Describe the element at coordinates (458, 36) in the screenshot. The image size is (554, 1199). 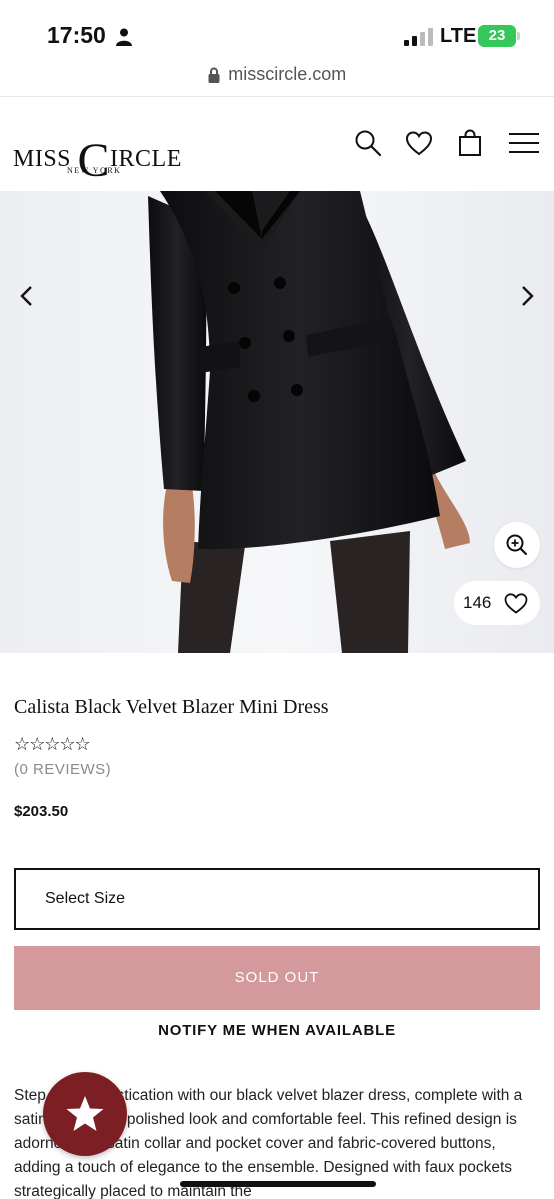
I see `network-type: LTE` at that location.